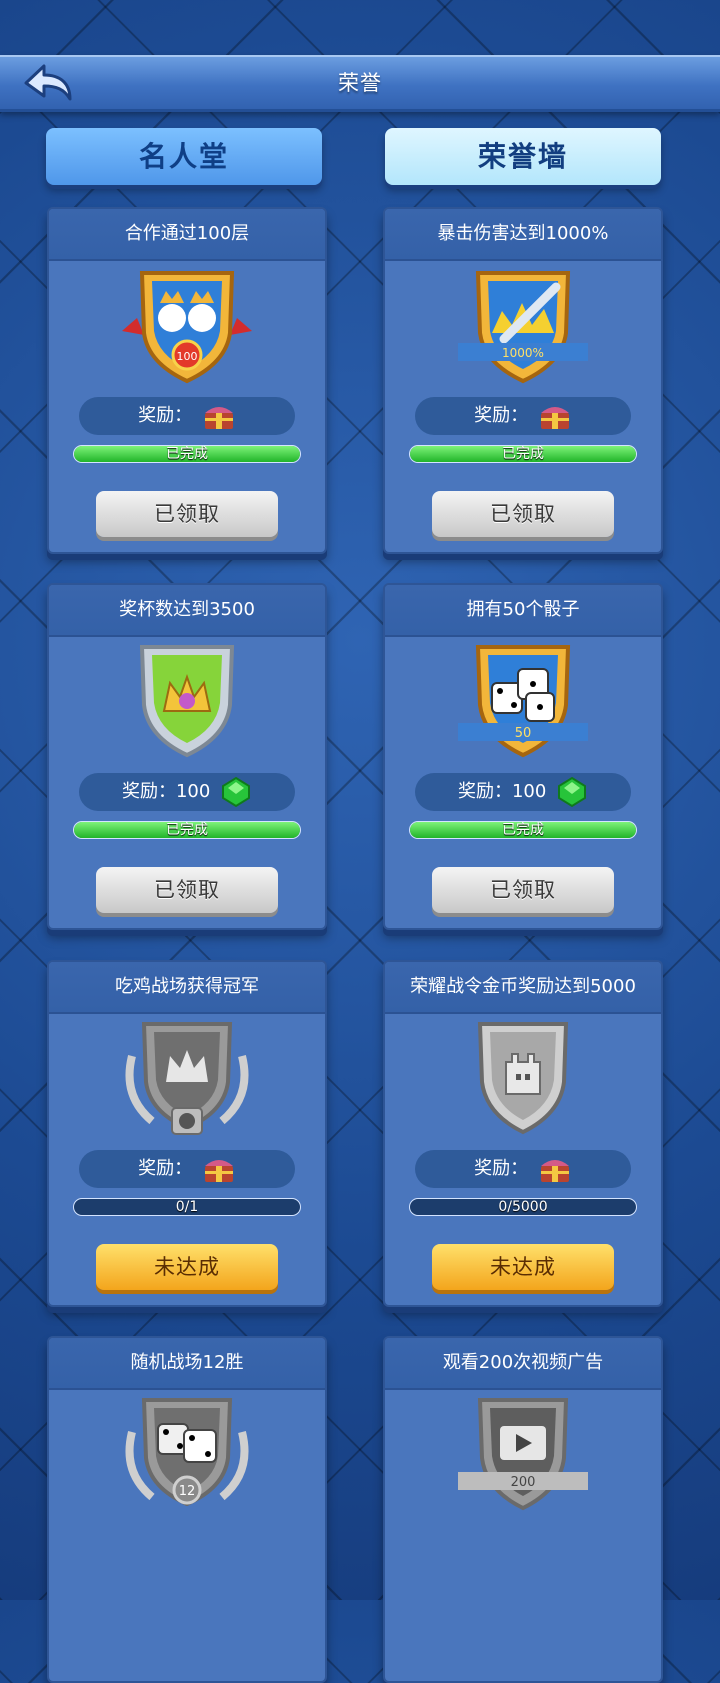 The height and width of the screenshot is (1683, 720). I want to click on svg-text: 200, so click(523, 1482).